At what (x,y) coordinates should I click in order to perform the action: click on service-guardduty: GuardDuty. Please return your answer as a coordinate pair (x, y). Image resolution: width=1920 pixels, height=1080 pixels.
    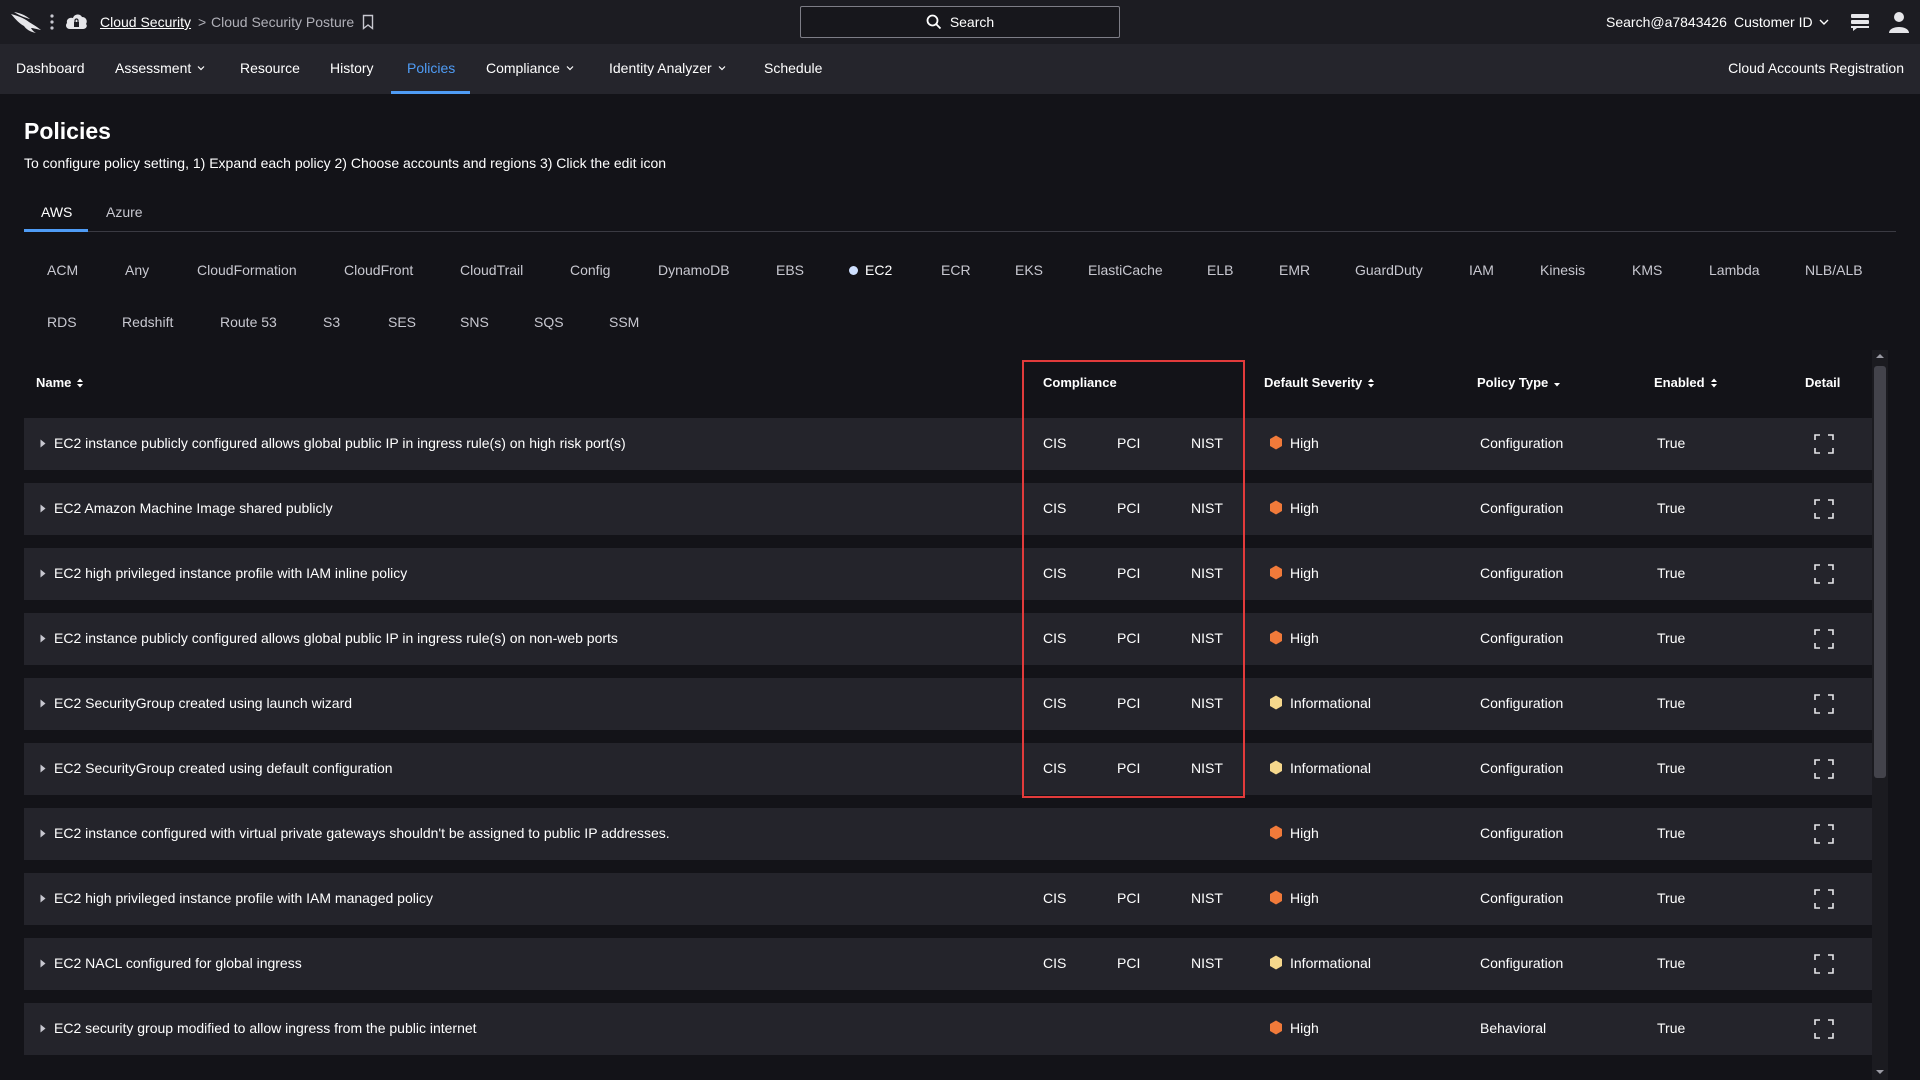
    Looking at the image, I should click on (1389, 270).